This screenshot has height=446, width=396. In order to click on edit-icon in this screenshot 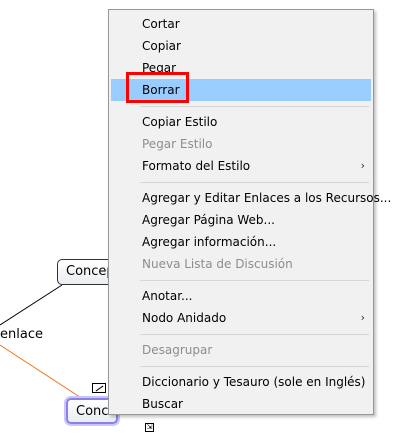, I will do `click(99, 388)`.